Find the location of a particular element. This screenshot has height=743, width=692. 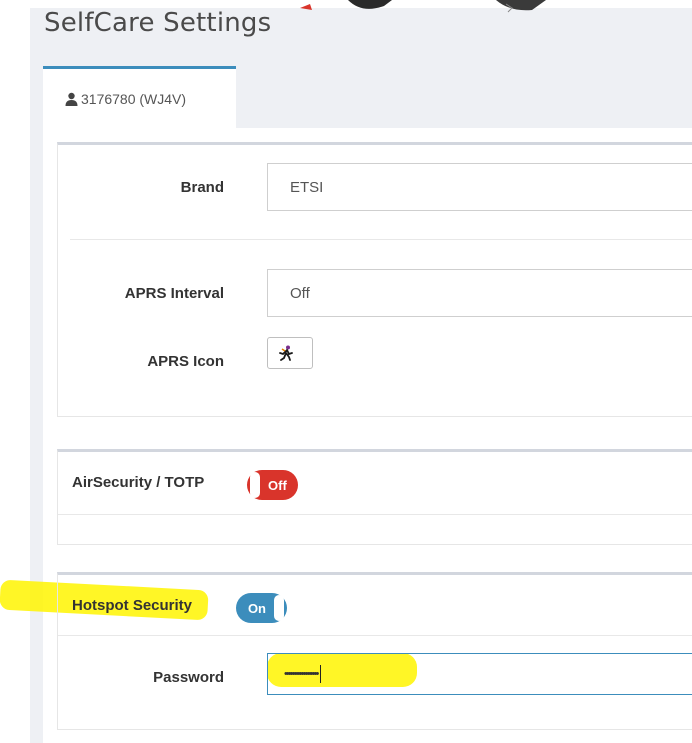

hotspot-toggle-state: On is located at coordinates (256, 608).